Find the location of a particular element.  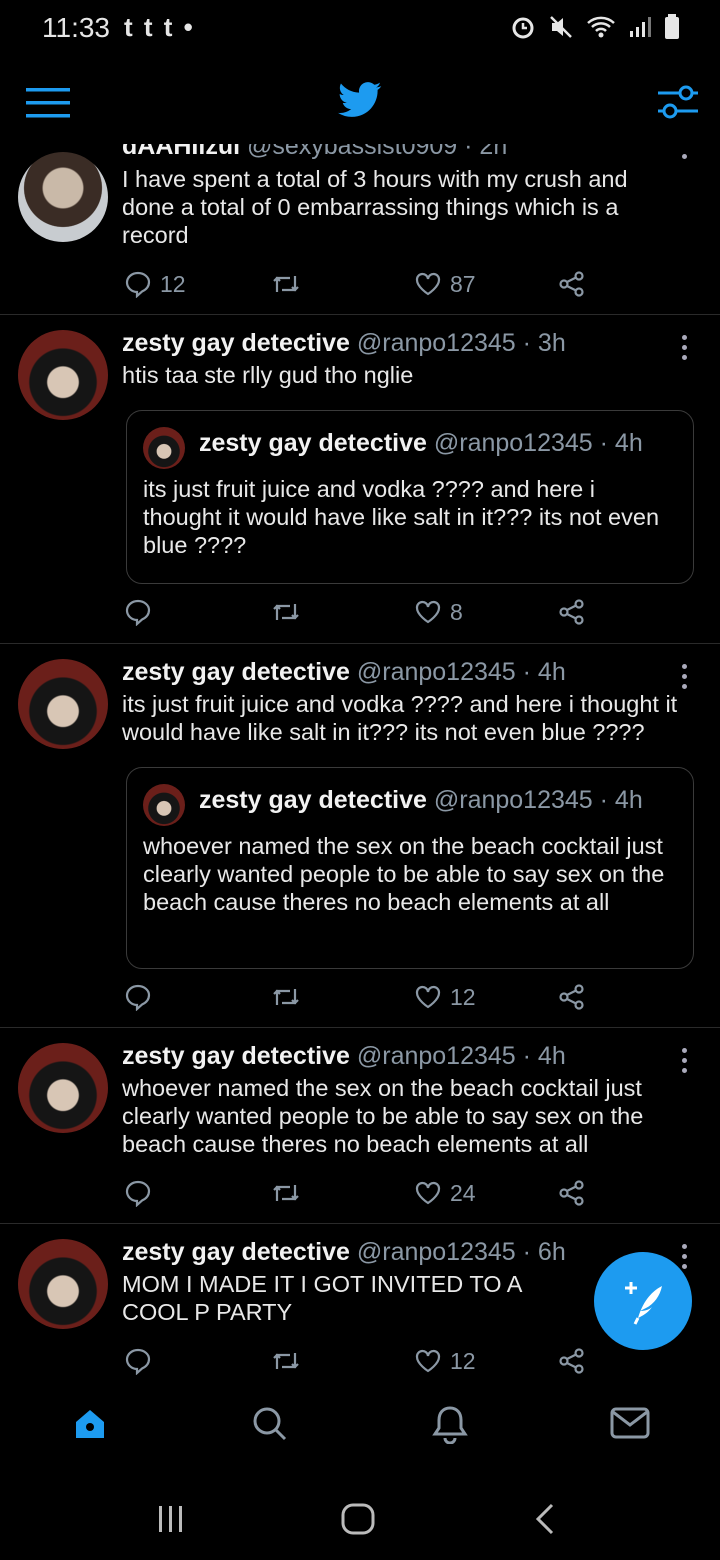

tweet-actions: 12 is located at coordinates (359, 998).